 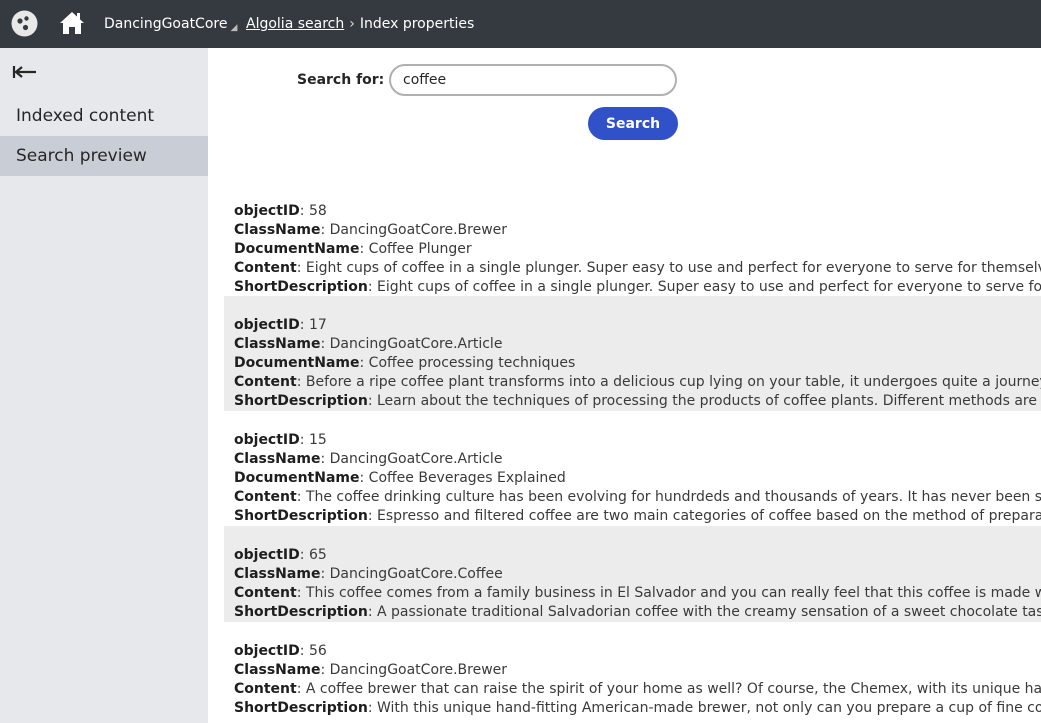 I want to click on search-input, so click(x=533, y=80).